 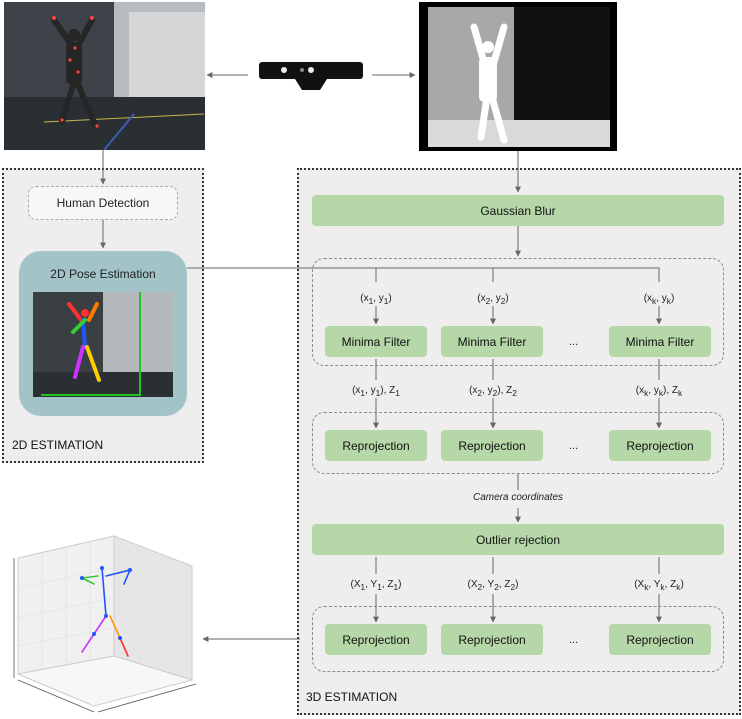 I want to click on gaussian-blur-label: Gaussian Blur, so click(x=518, y=210).